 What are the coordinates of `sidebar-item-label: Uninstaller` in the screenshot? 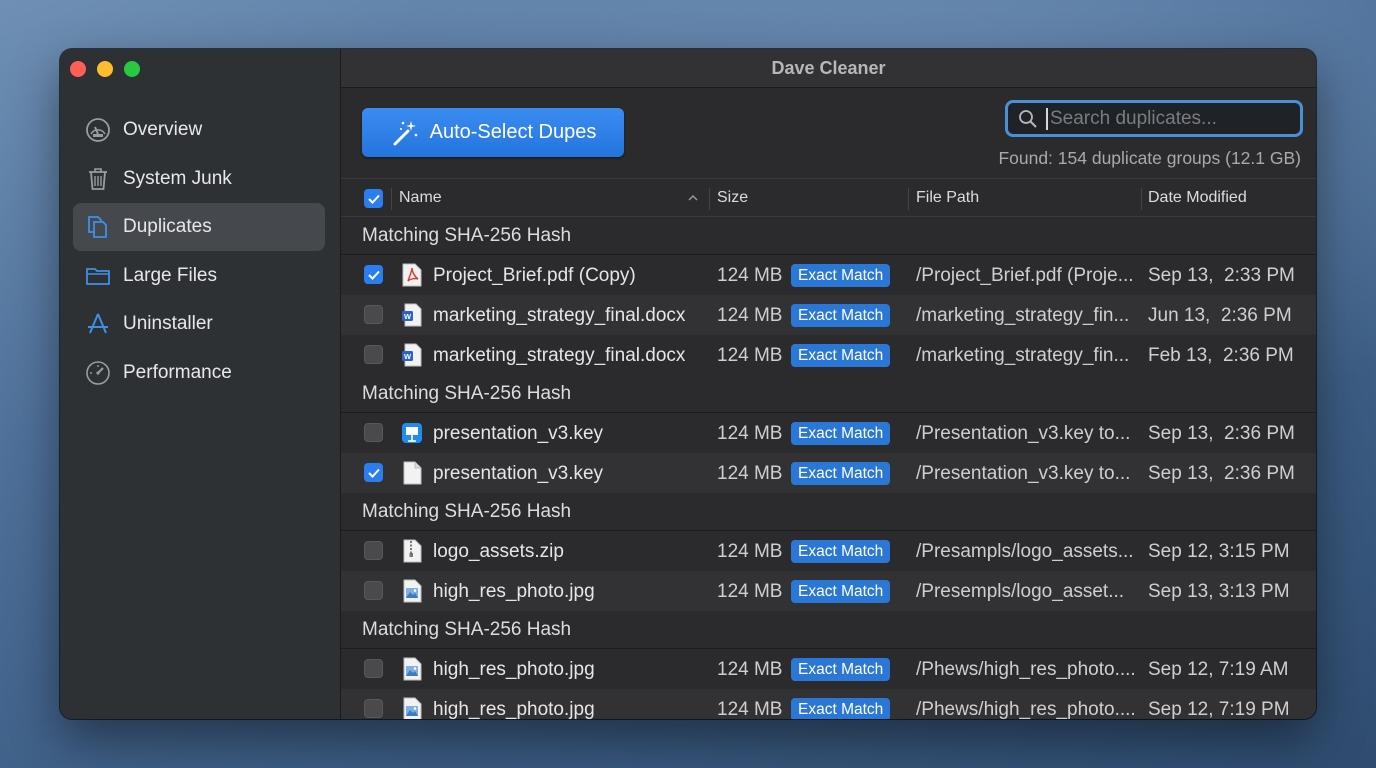 It's located at (168, 323).